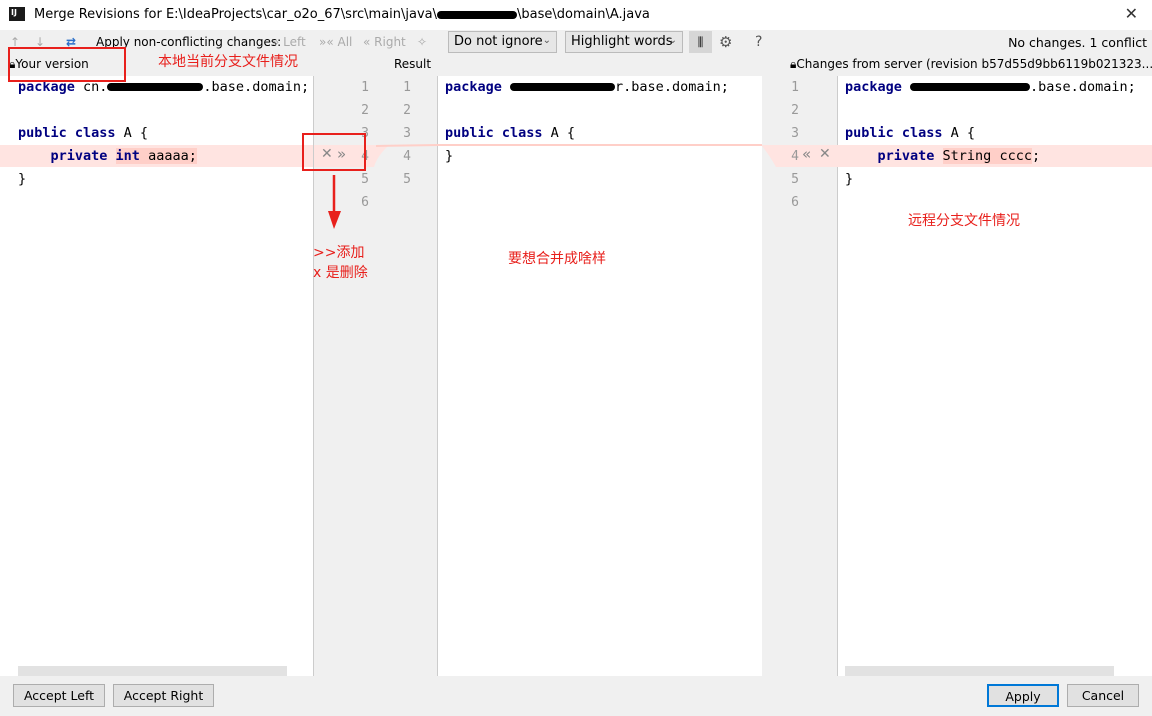 This screenshot has height=716, width=1152. I want to click on annotation-box-actions, so click(334, 152).